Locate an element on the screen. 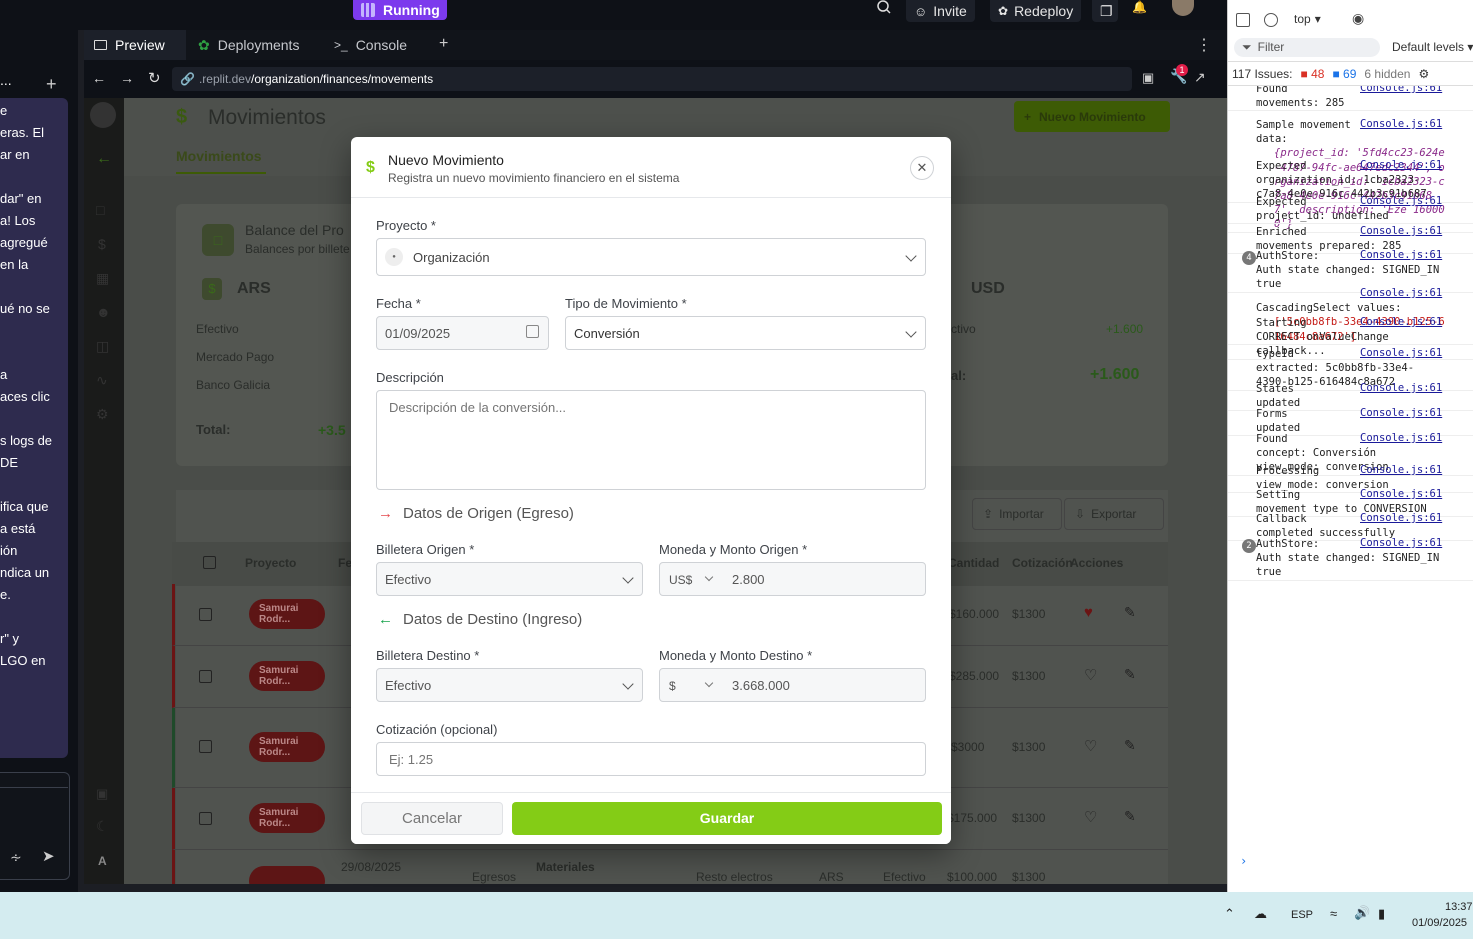  multiplayer-icon: ❐ is located at coordinates (1105, 11).